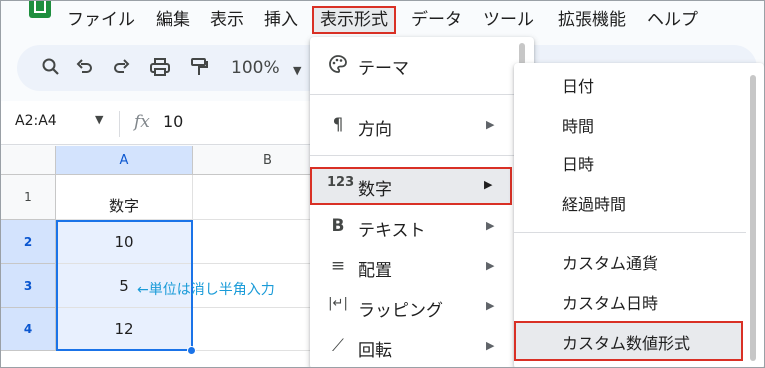 This screenshot has width=765, height=368. I want to click on menu-format: 表示形式, so click(354, 20).